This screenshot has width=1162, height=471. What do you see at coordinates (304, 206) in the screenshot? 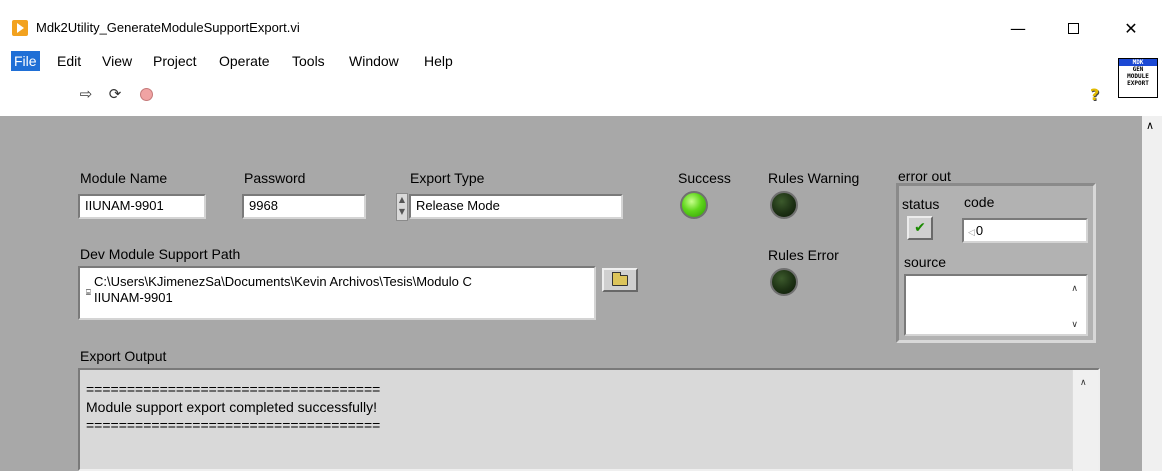
I see `password-input: 9968` at bounding box center [304, 206].